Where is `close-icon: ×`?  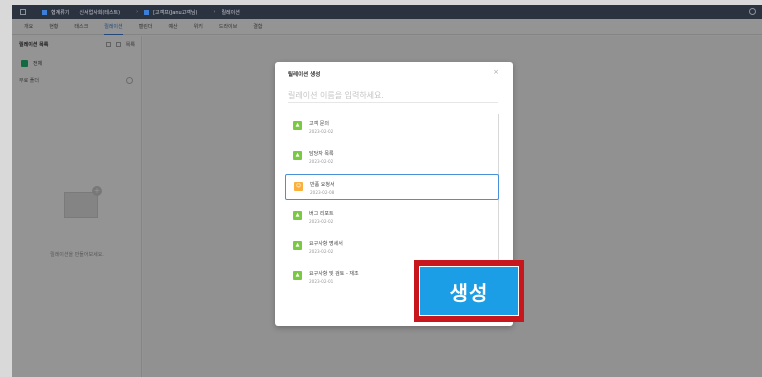
close-icon: × is located at coordinates (496, 72).